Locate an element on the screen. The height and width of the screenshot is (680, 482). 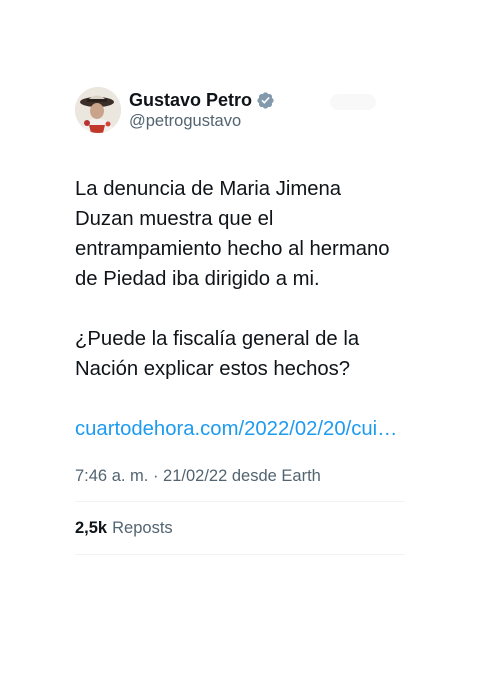
tweet-stats: 2,5k Reposts is located at coordinates (240, 528).